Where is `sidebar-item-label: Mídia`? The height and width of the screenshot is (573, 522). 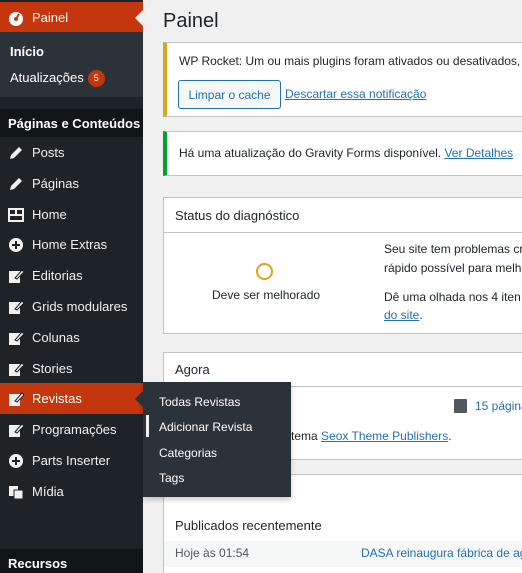
sidebar-item-label: Mídia is located at coordinates (48, 491).